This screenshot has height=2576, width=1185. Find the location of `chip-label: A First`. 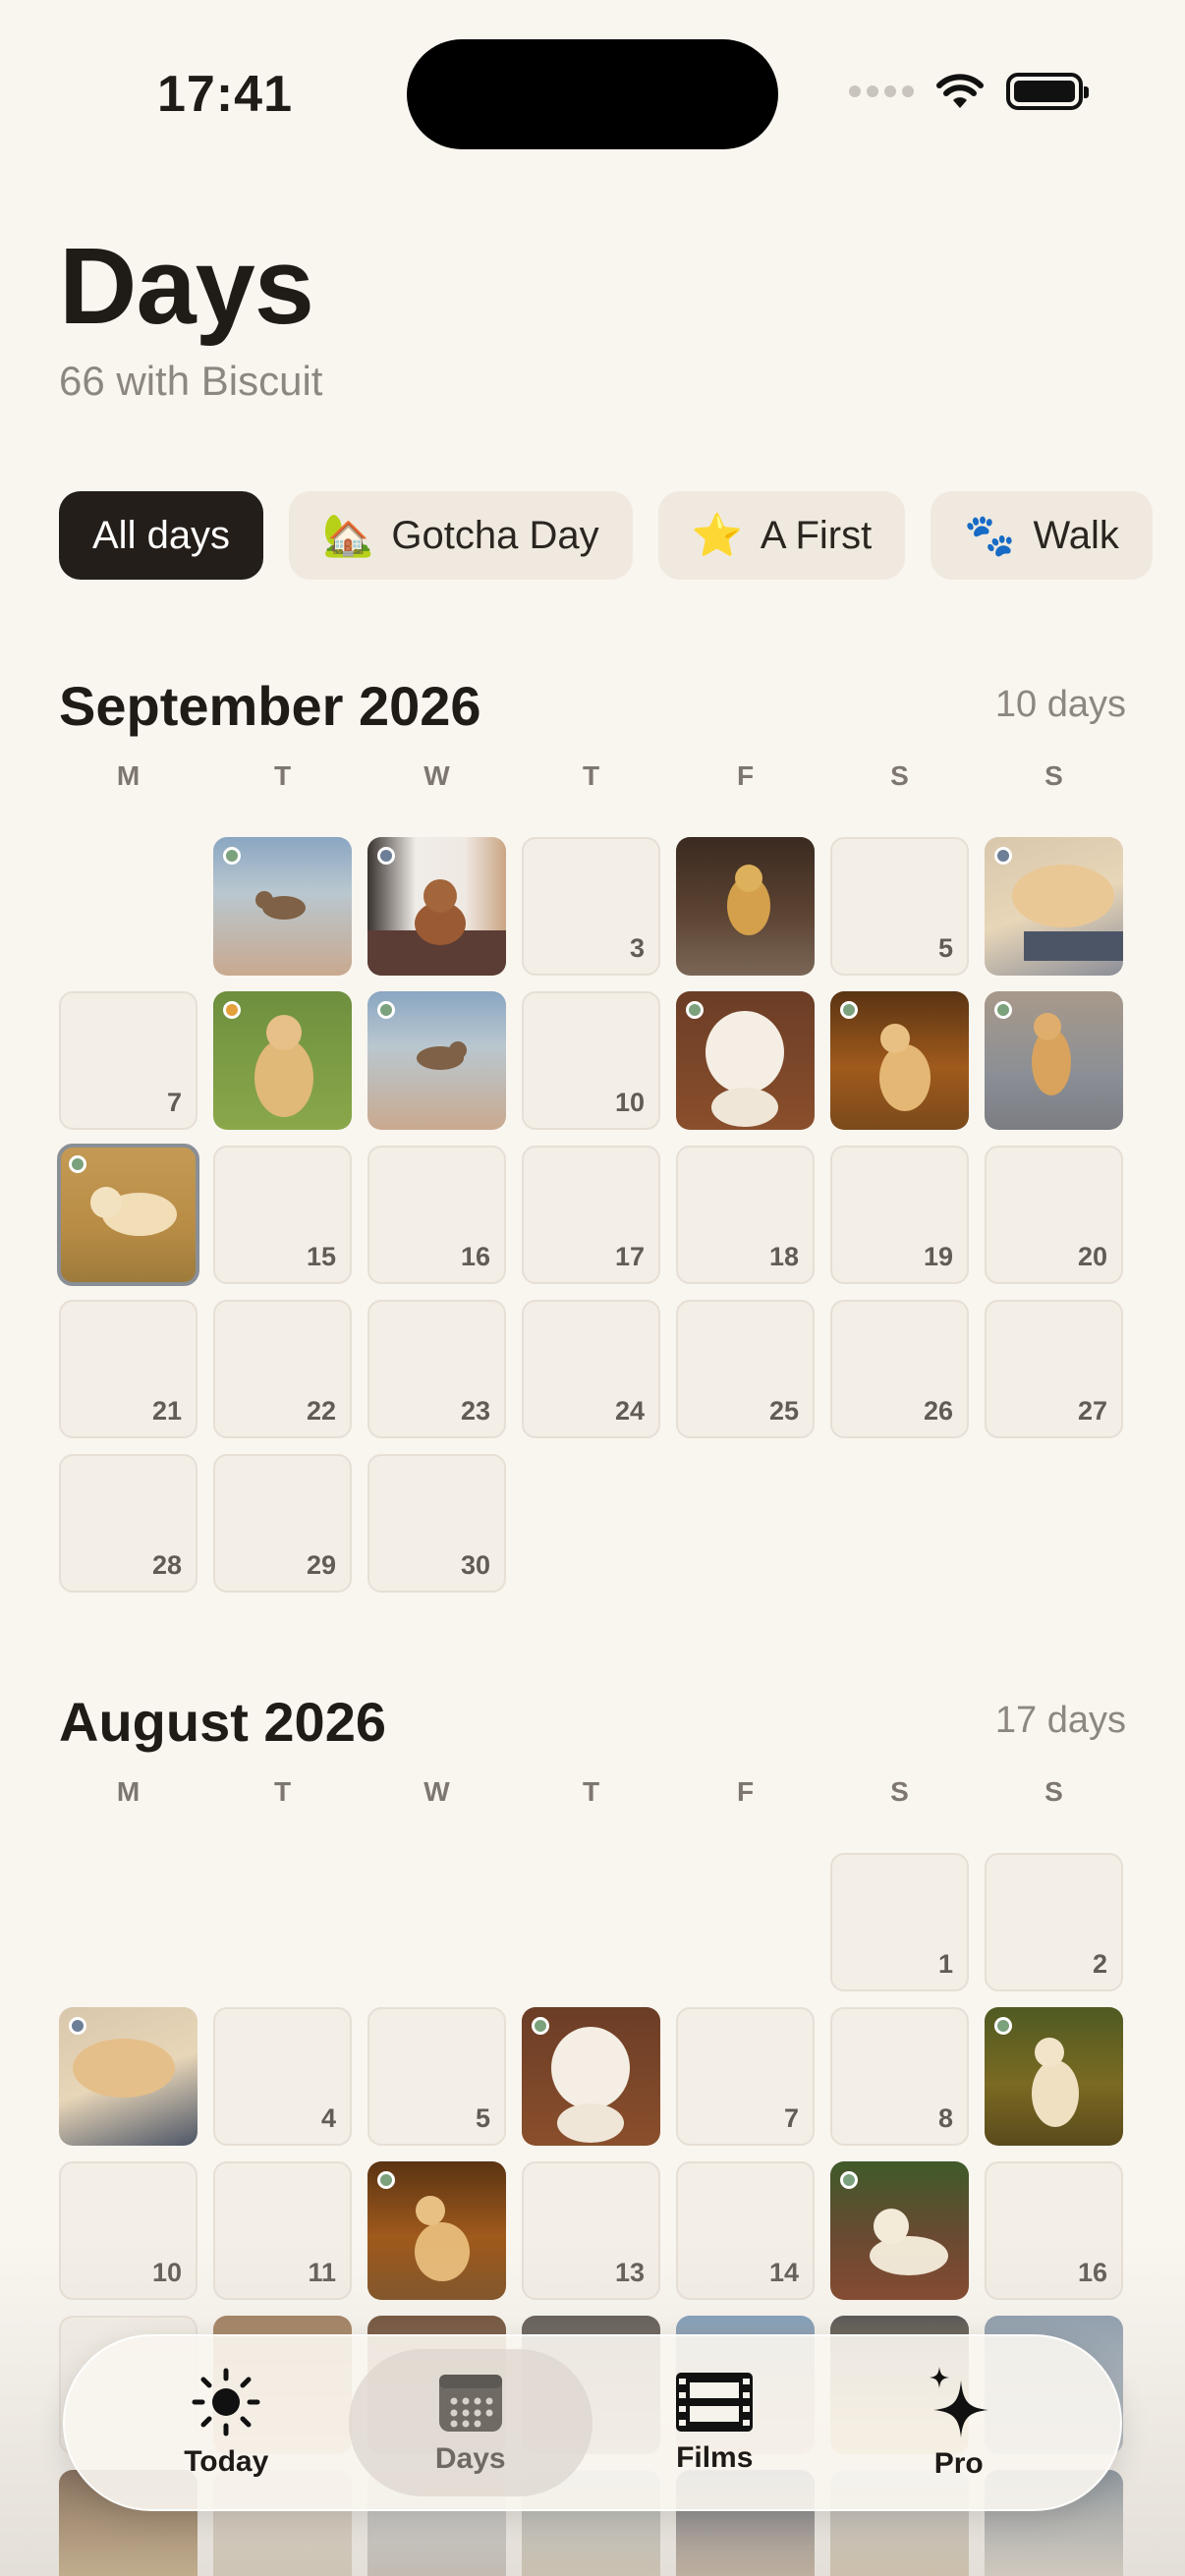

chip-label: A First is located at coordinates (817, 535).